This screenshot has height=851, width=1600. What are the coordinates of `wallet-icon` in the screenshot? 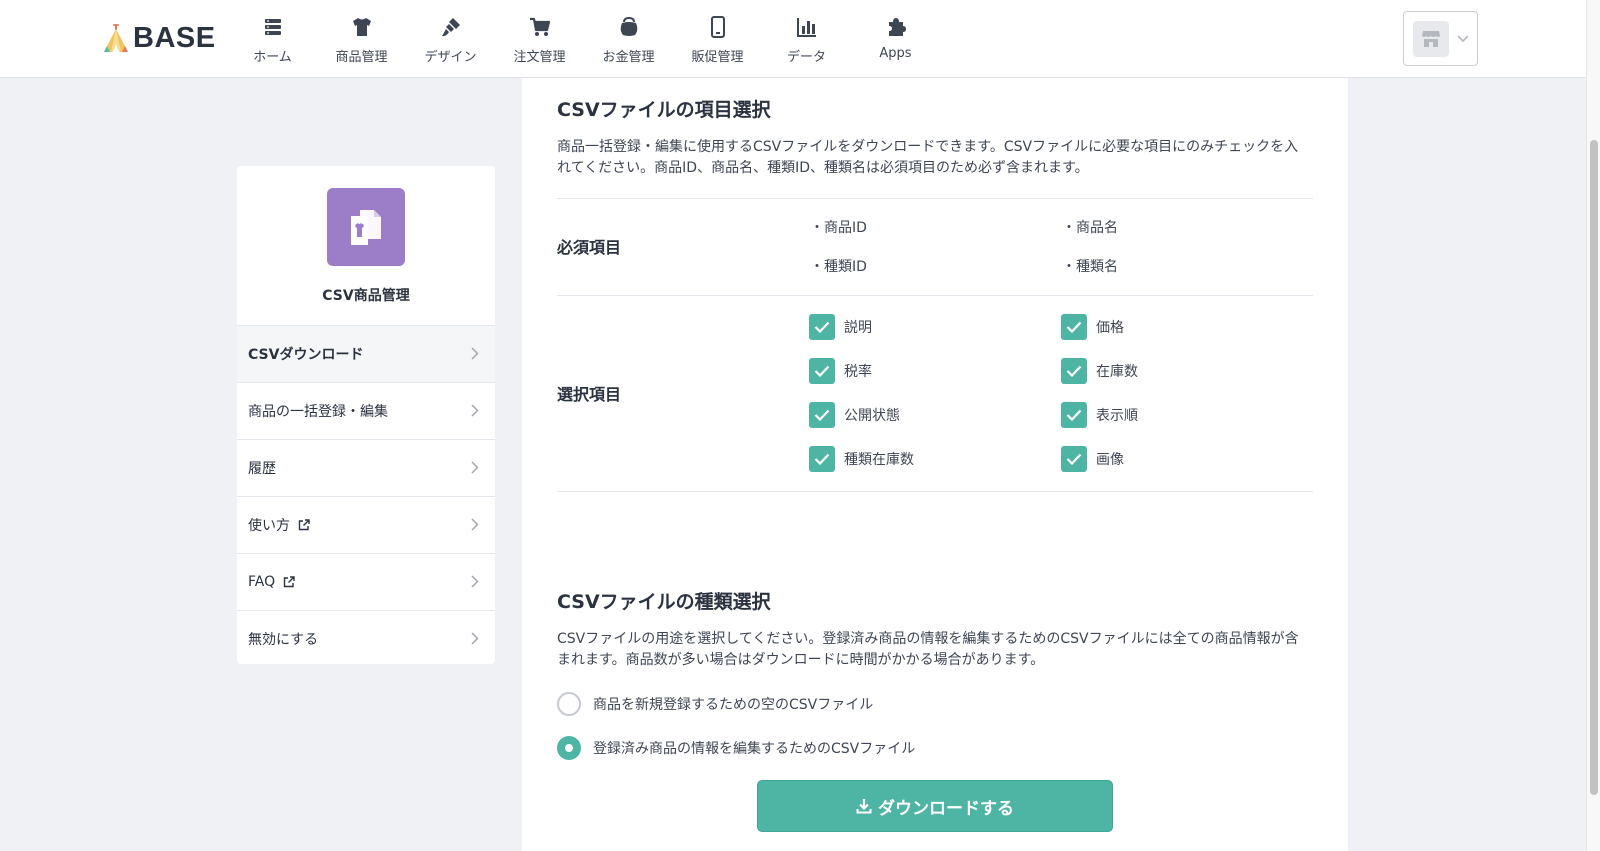 It's located at (628, 26).